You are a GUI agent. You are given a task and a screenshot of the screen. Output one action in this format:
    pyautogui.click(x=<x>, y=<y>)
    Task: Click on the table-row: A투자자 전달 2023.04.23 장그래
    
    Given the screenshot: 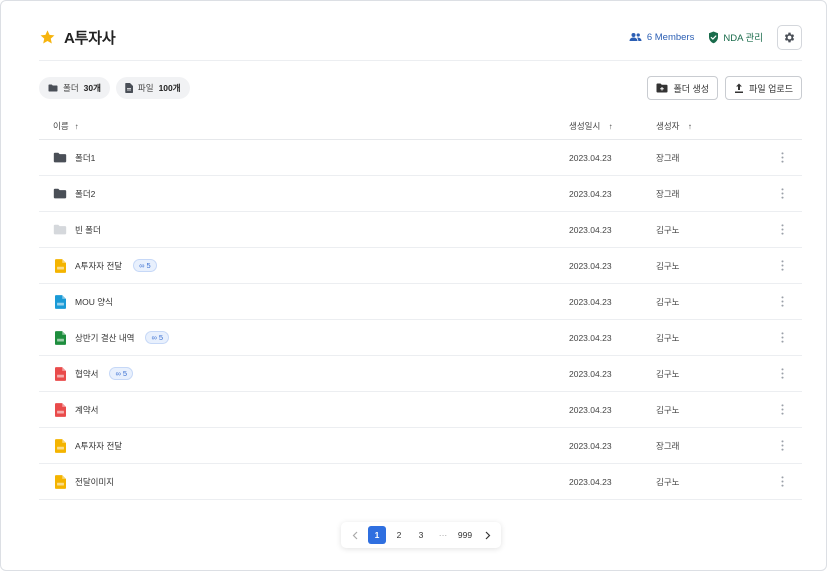 What is the action you would take?
    pyautogui.click(x=420, y=446)
    